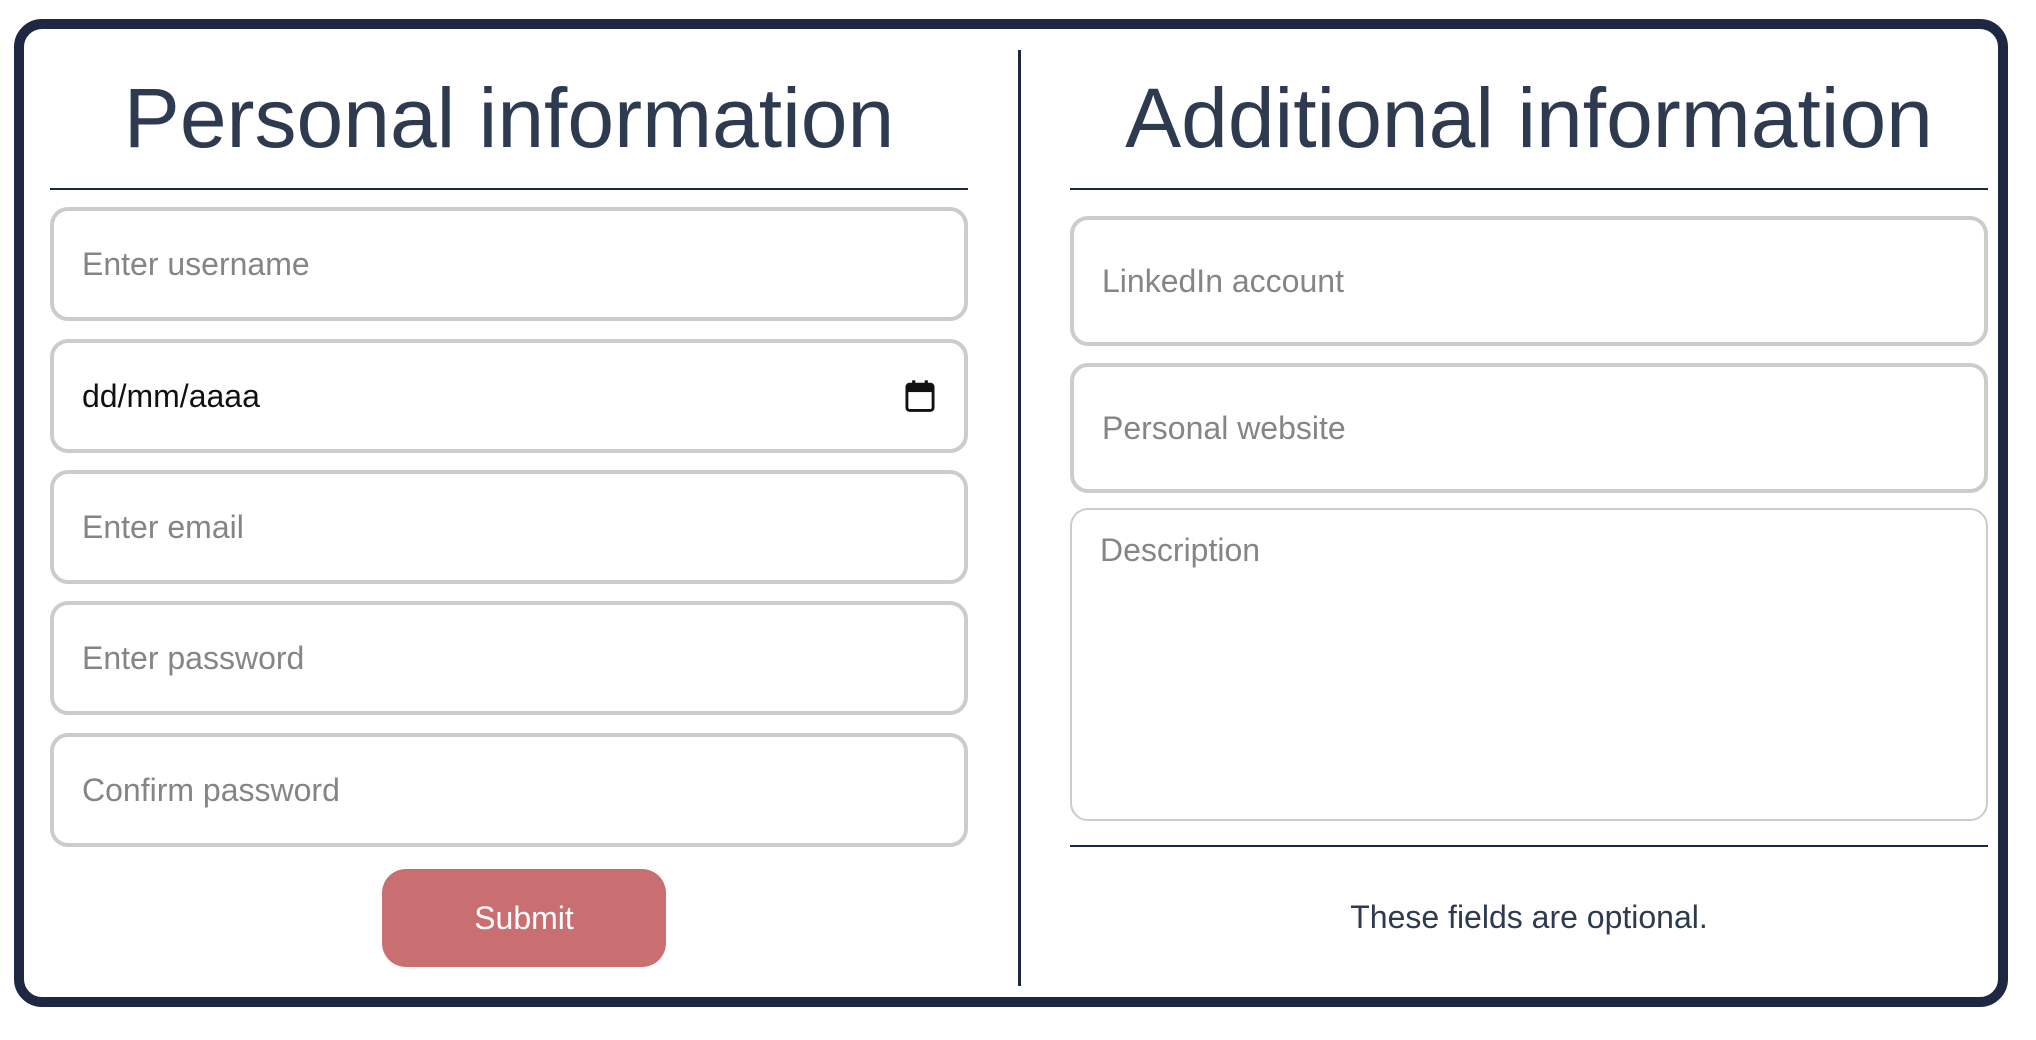 Image resolution: width=2036 pixels, height=1040 pixels. I want to click on email-field, so click(509, 527).